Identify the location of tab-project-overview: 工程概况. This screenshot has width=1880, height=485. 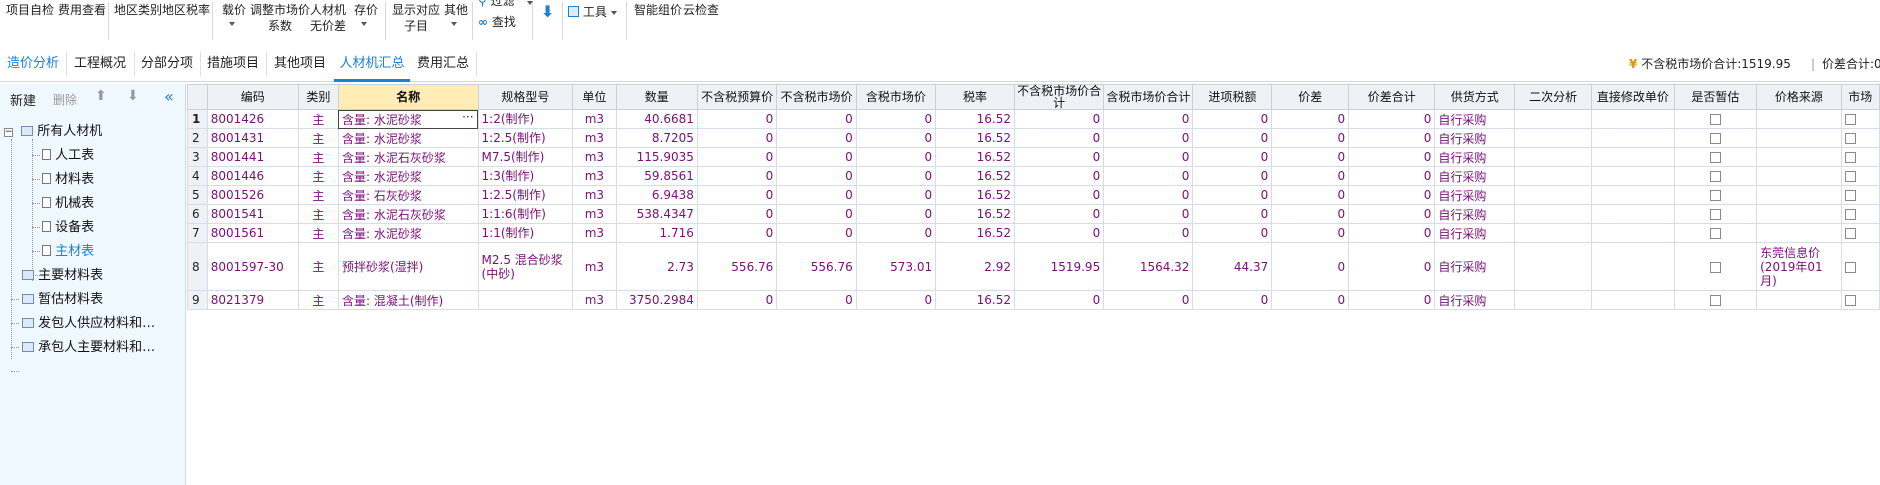
(100, 64).